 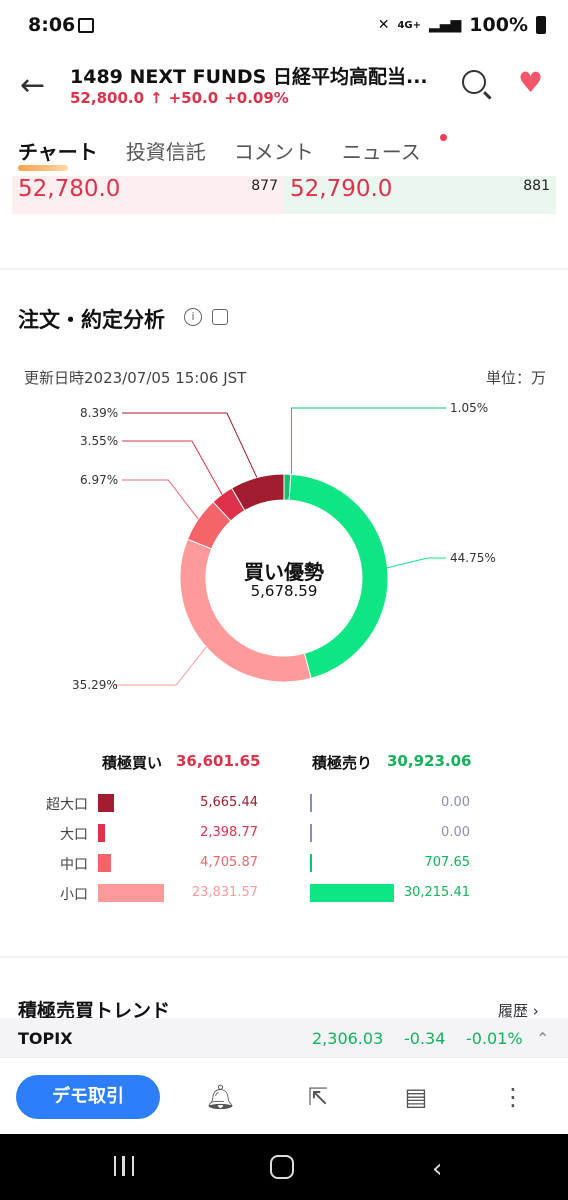 I want to click on ask-row: 52,790.0 881, so click(x=420, y=195).